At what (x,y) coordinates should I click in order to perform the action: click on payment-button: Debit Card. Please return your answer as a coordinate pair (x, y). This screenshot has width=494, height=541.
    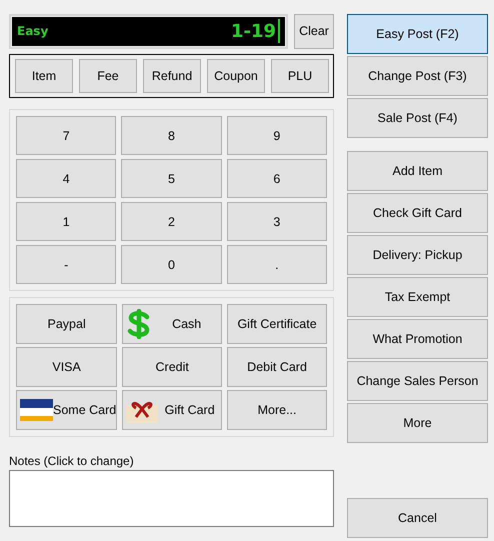
    Looking at the image, I should click on (277, 367).